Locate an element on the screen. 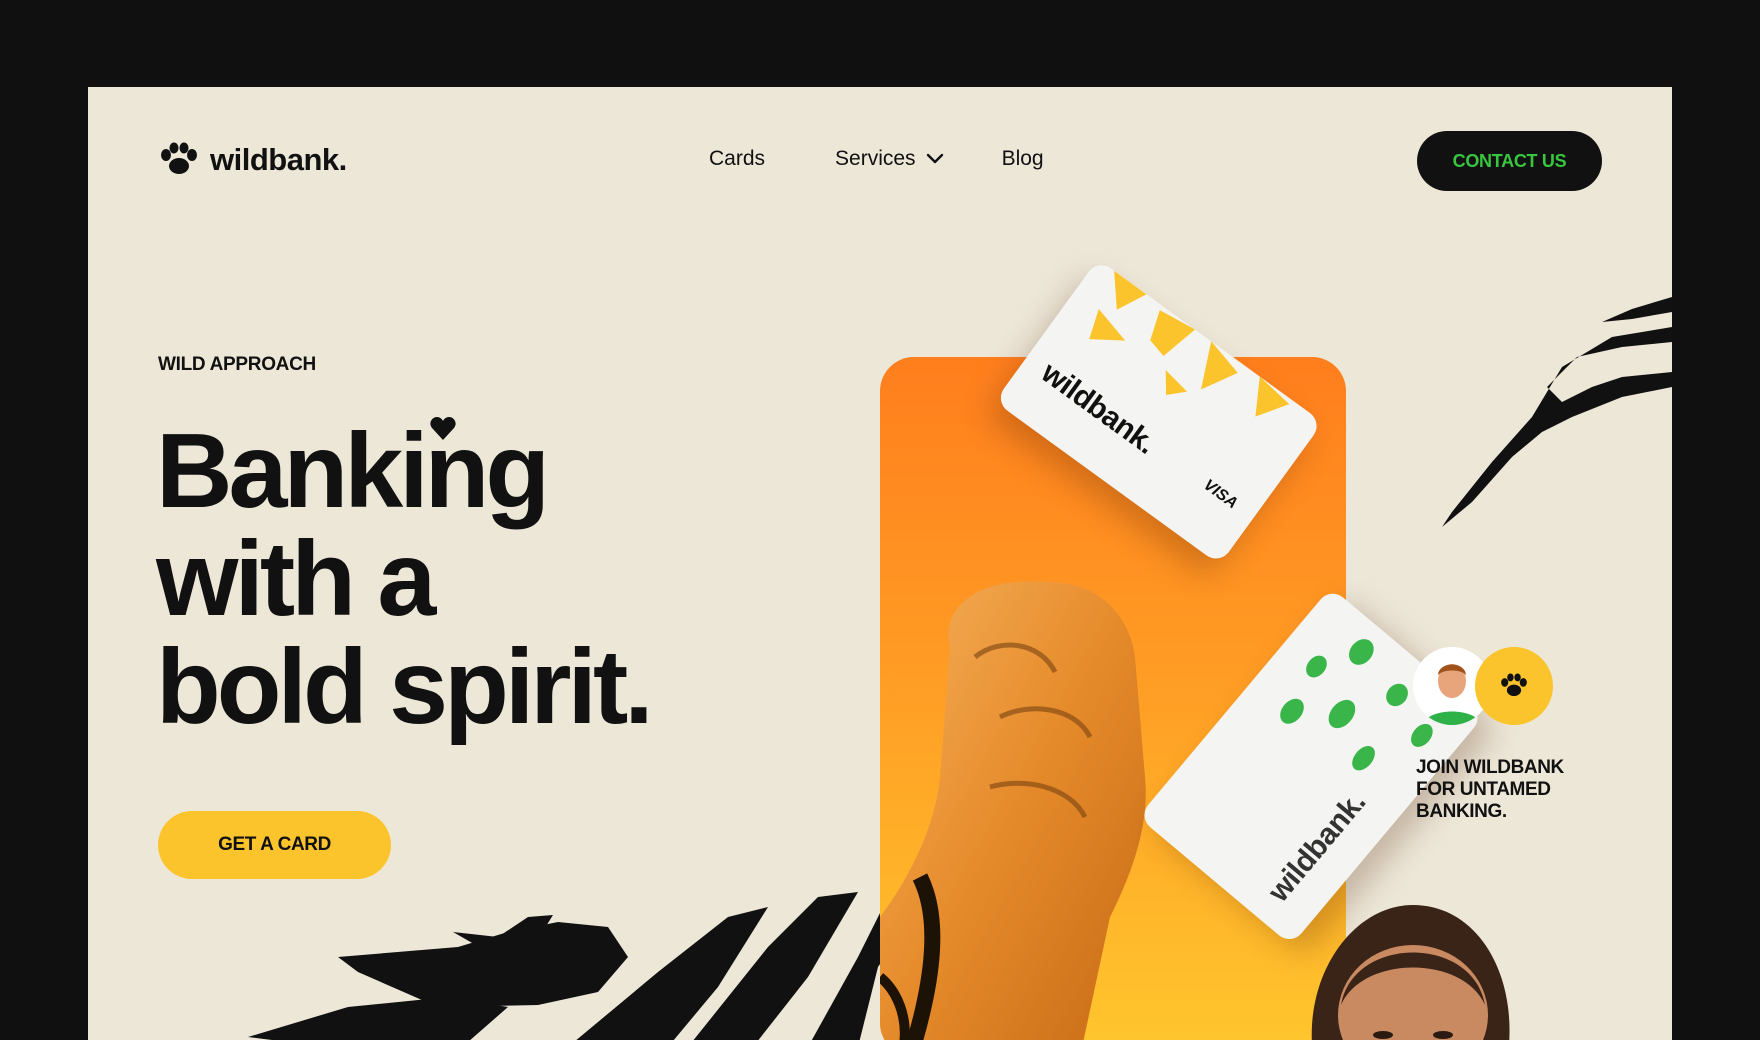 The height and width of the screenshot is (1040, 1760). join-line-3: BANKING. is located at coordinates (1461, 811).